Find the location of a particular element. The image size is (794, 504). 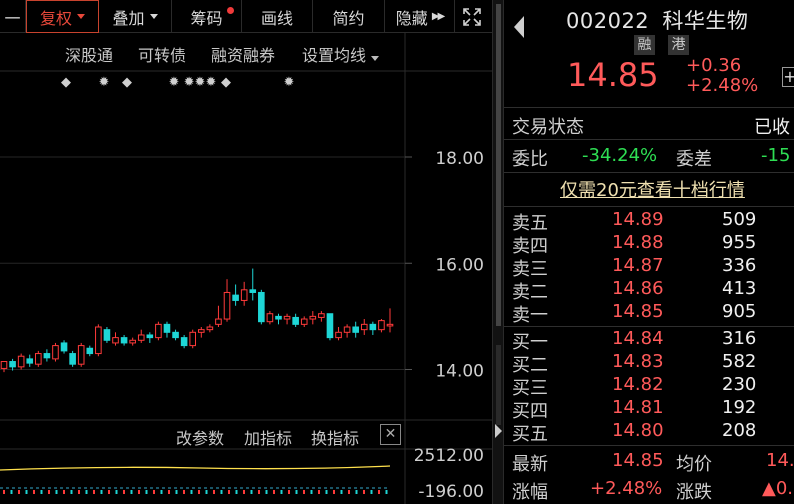

ask-price: 14.87 is located at coordinates (638, 265).